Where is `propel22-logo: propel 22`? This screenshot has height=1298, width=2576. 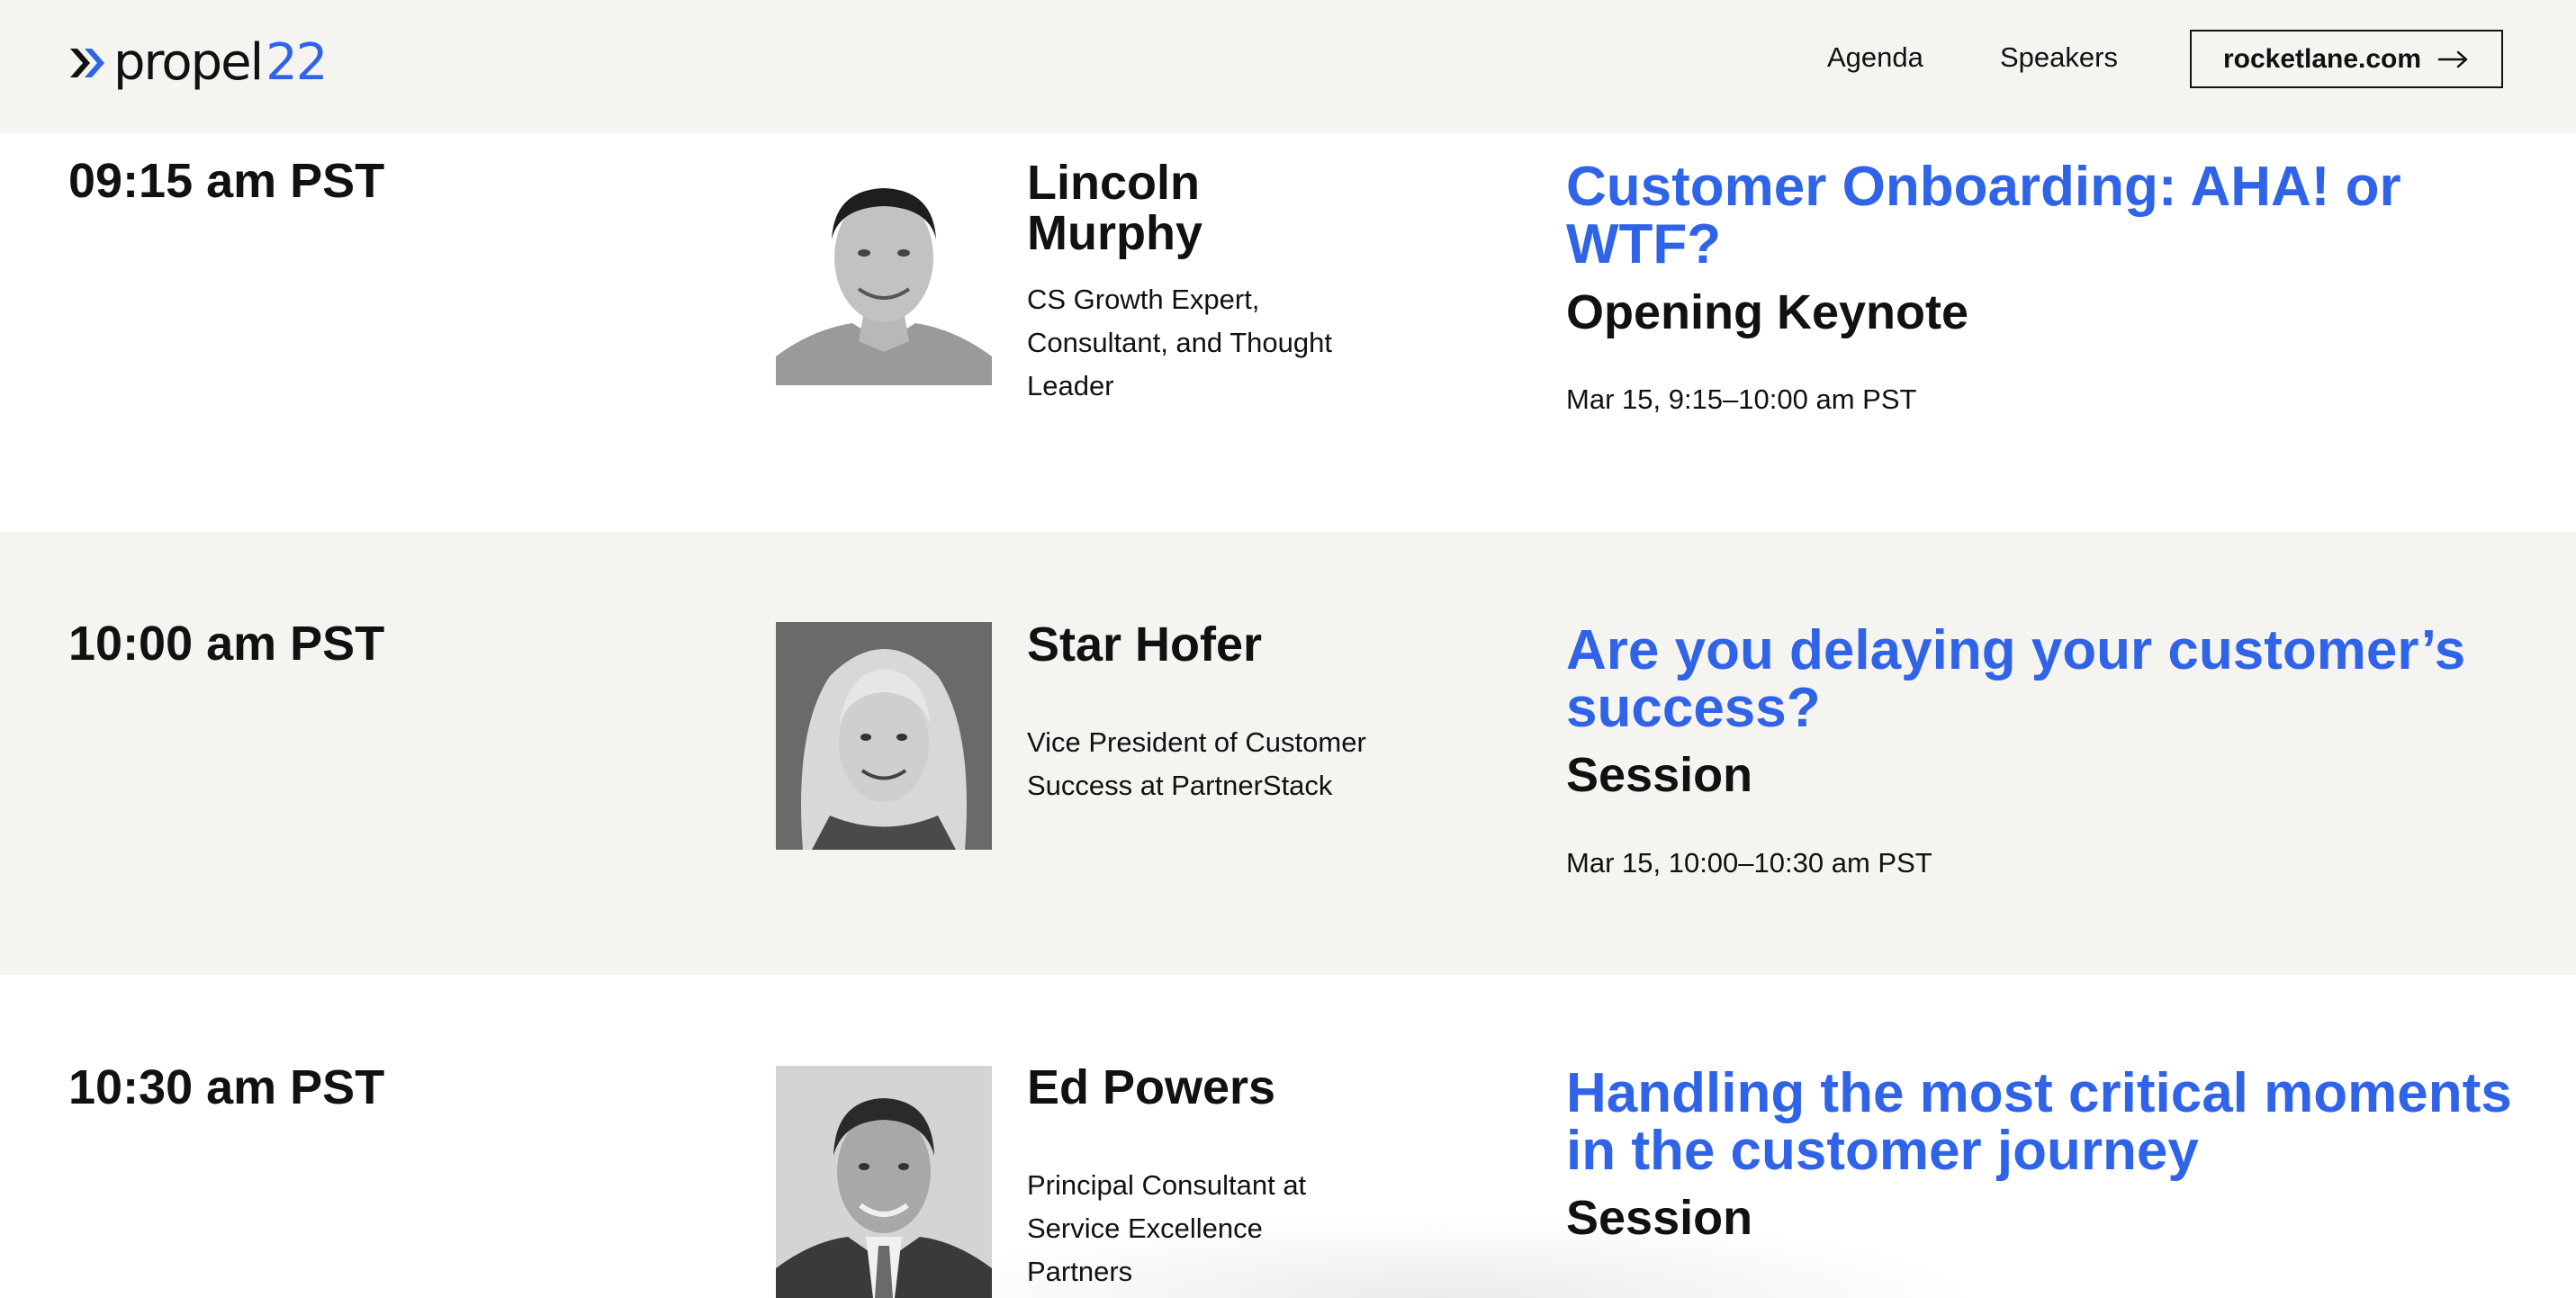 propel22-logo: propel 22 is located at coordinates (198, 63).